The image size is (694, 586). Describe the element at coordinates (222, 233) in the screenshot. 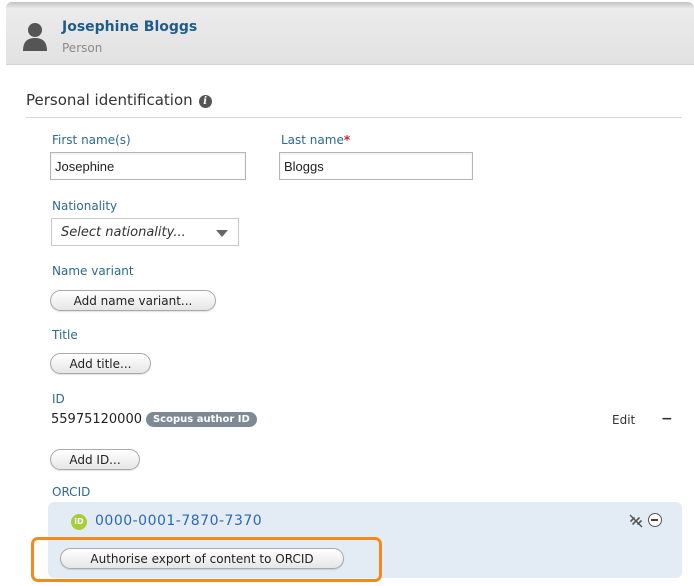

I see `chevron-down-icon` at that location.